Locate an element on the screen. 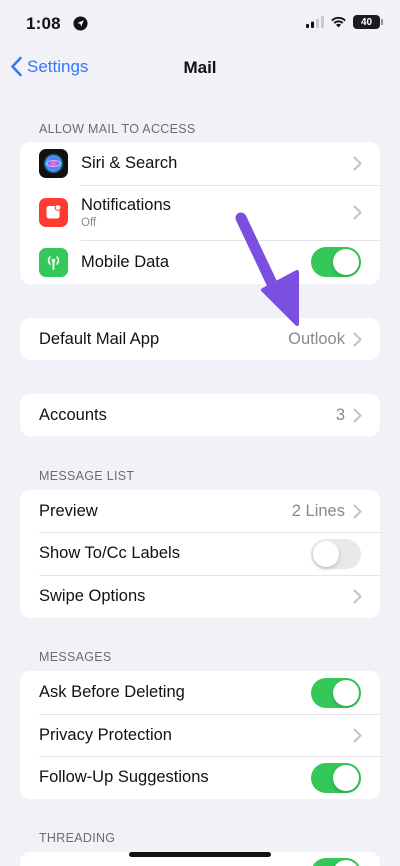  privacy-protection-row: Privacy Protection is located at coordinates (200, 735).